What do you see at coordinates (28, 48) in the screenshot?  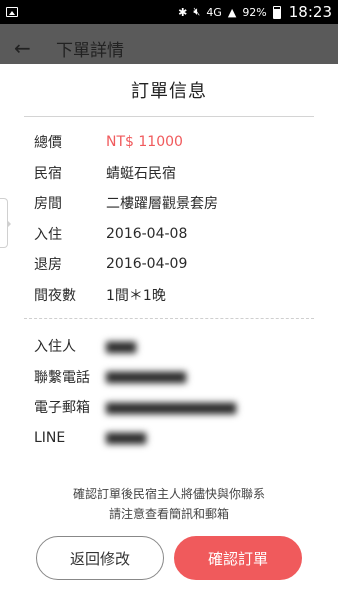 I see `back-arrow-icon: ←` at bounding box center [28, 48].